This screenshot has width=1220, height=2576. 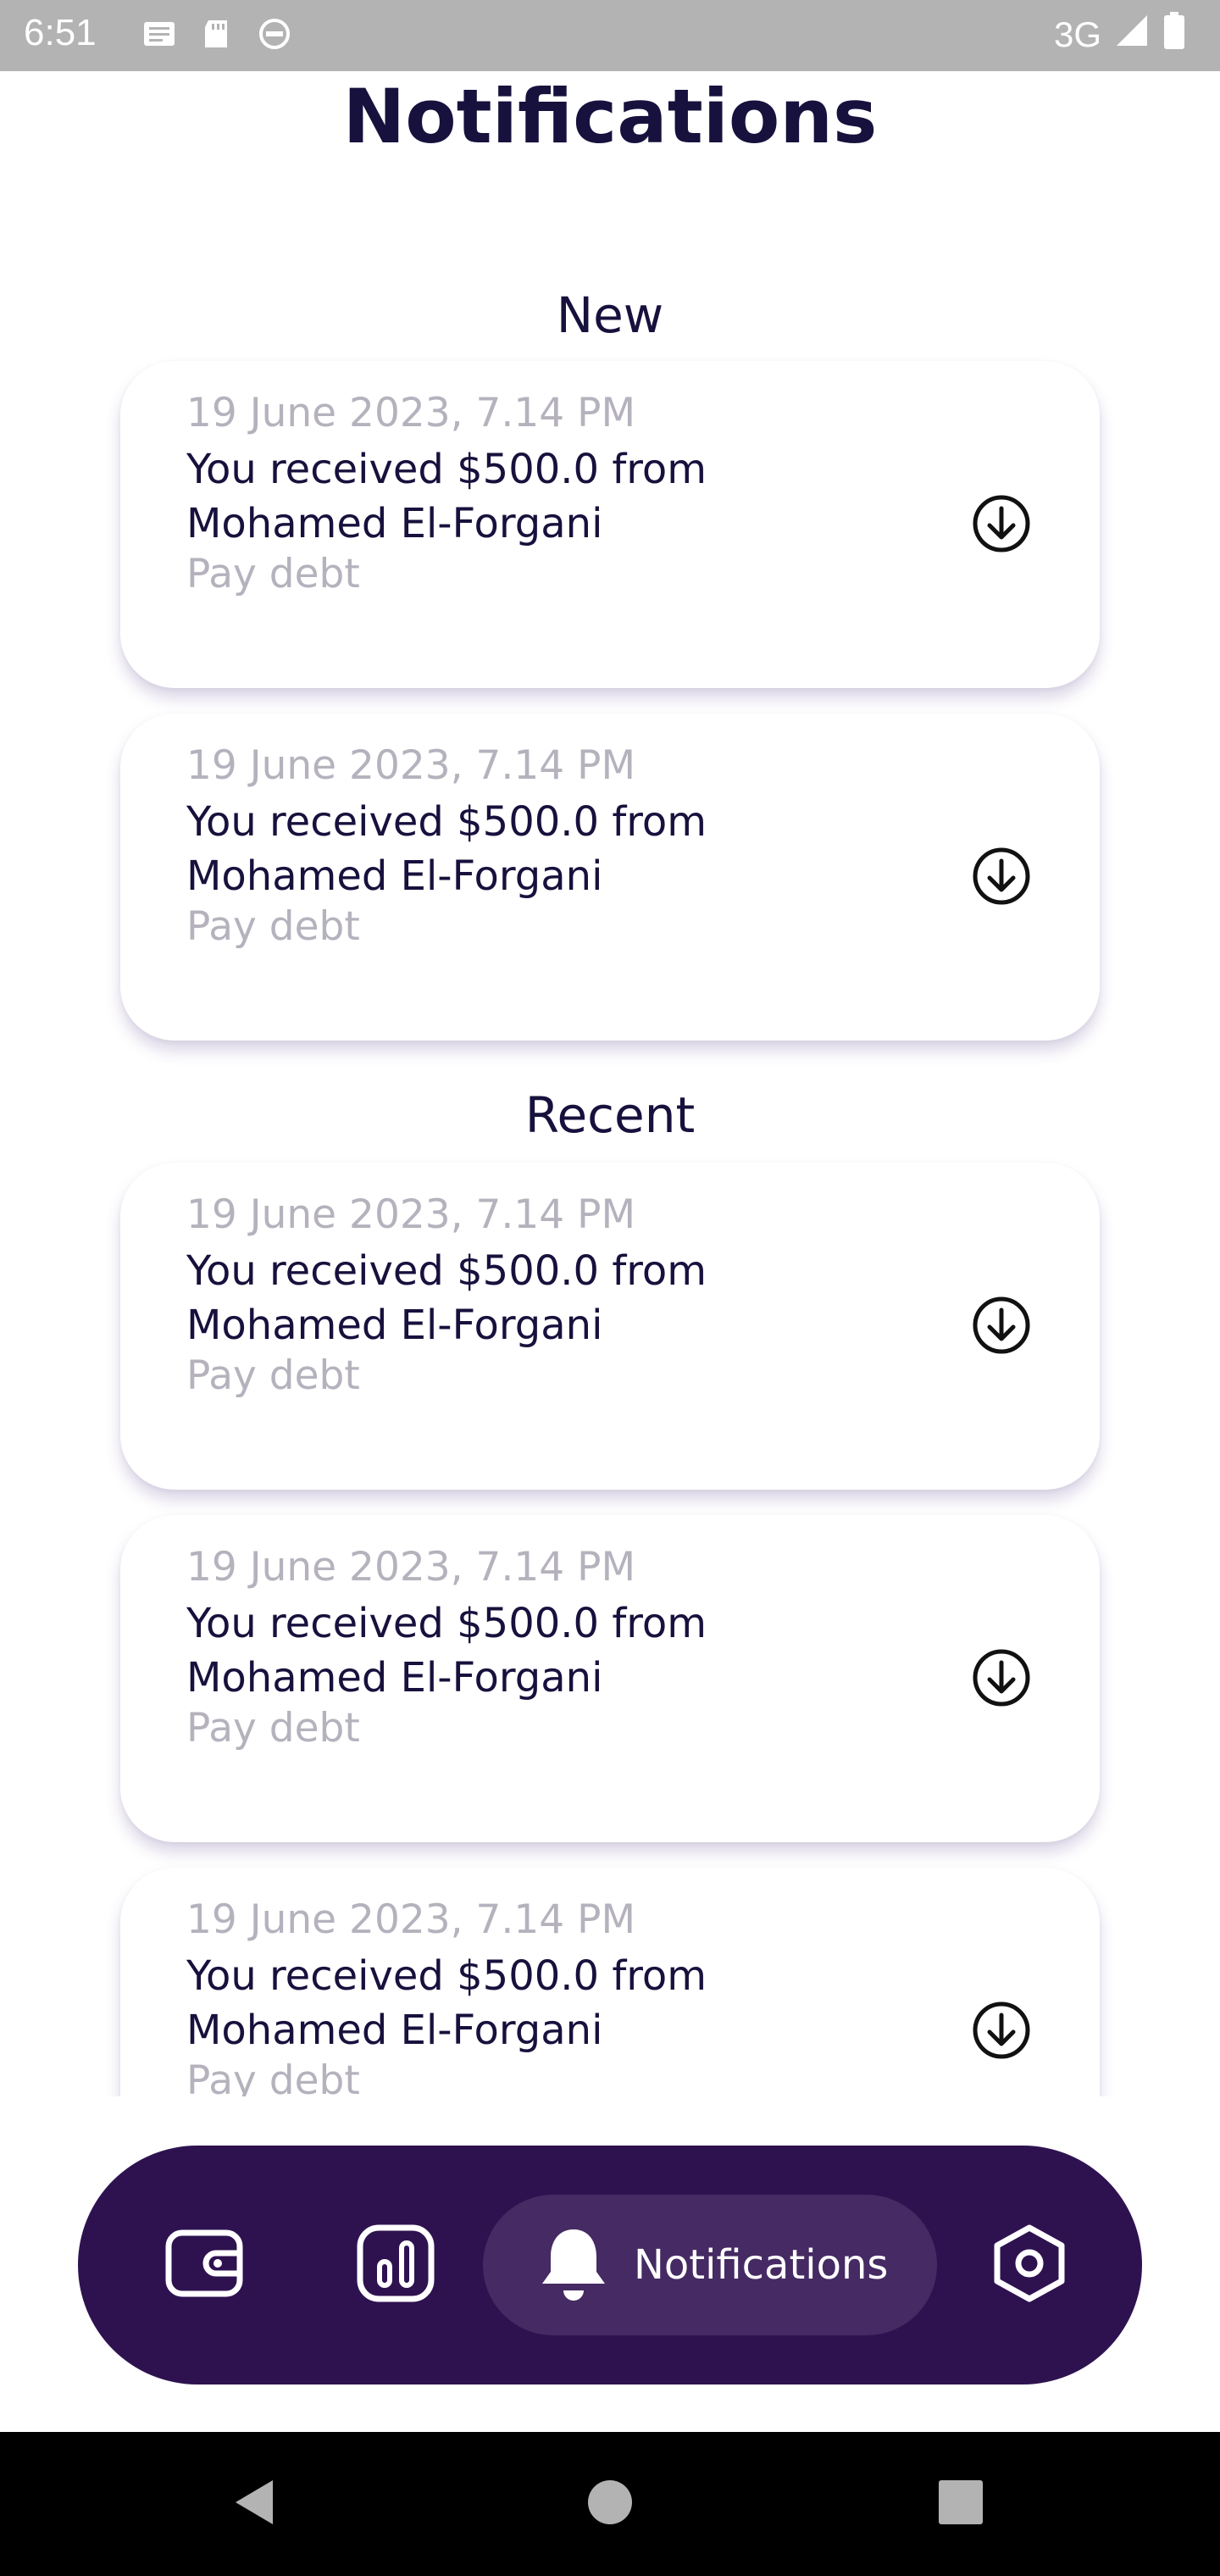 I want to click on section-title-recent: Recent, so click(x=610, y=1115).